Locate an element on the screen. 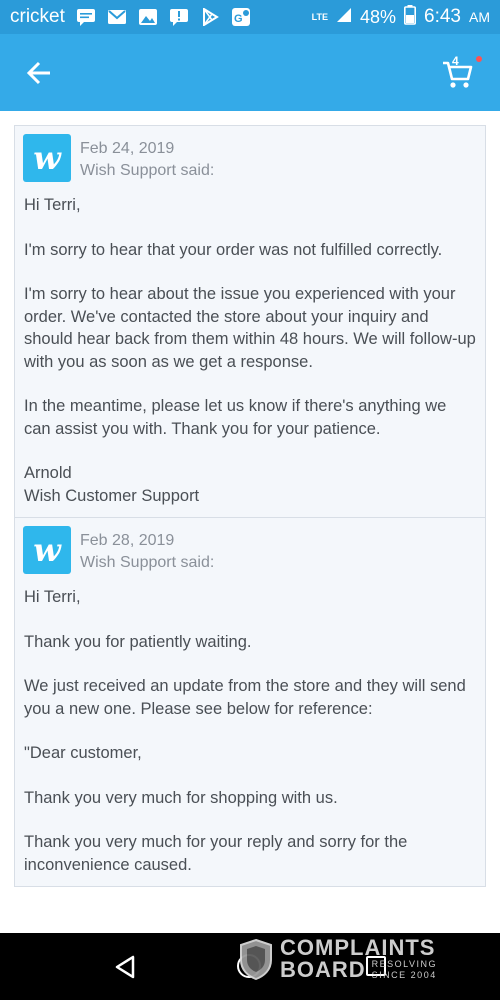  shield-logo-icon is located at coordinates (256, 959).